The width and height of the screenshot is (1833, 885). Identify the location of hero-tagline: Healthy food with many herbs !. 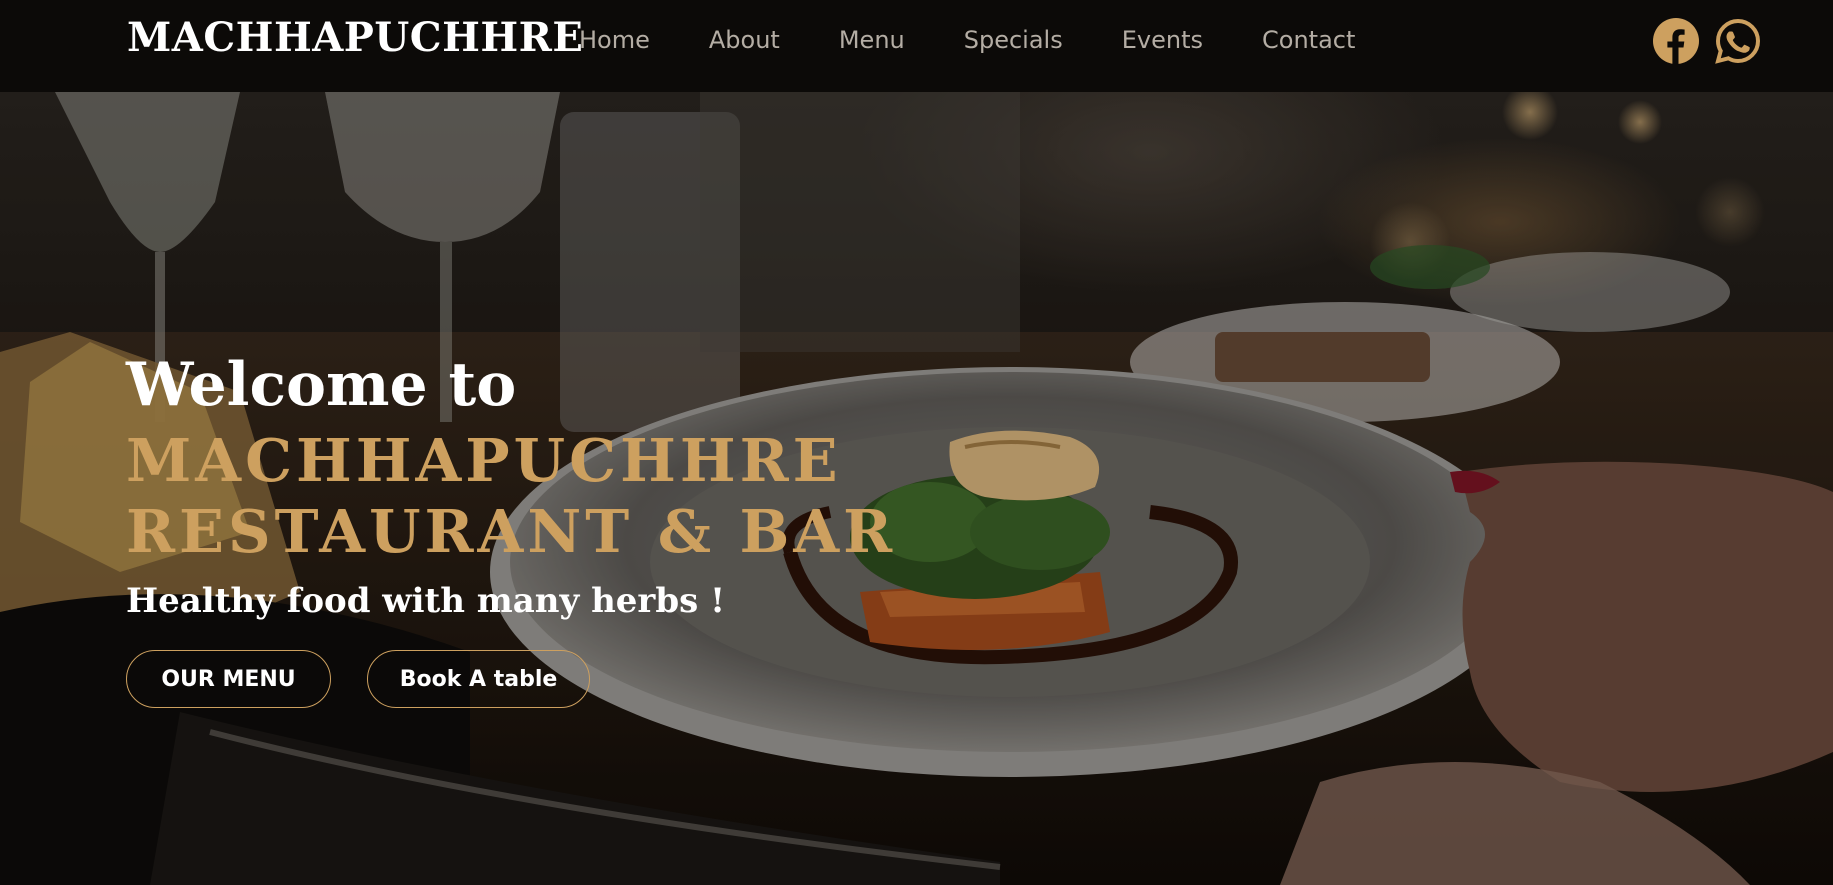
(426, 601).